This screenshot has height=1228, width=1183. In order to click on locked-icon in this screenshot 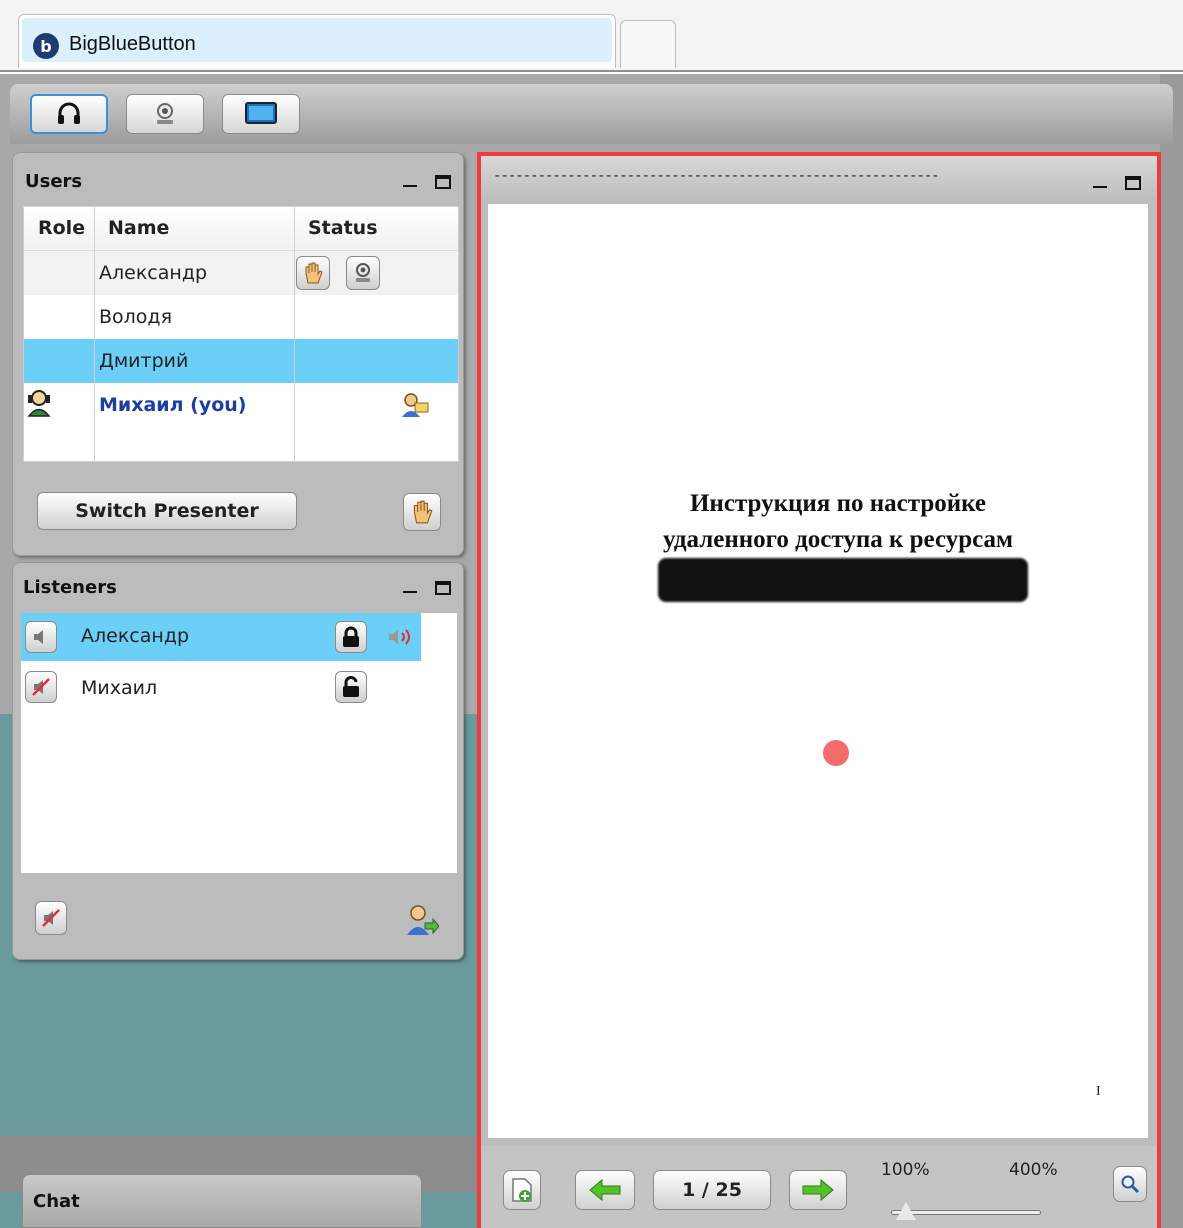, I will do `click(351, 636)`.